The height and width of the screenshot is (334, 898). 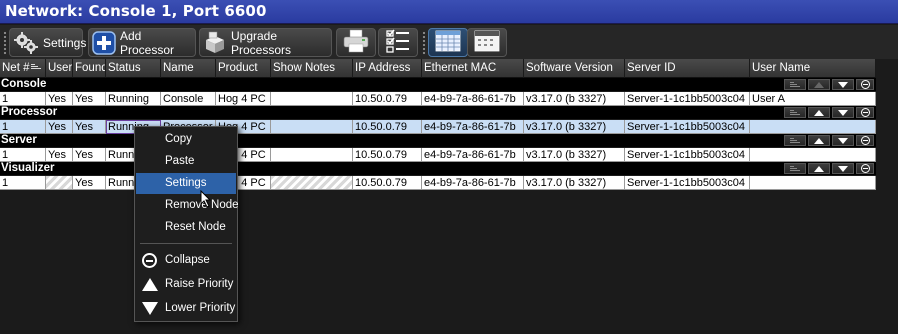 What do you see at coordinates (59, 68) in the screenshot?
I see `col-header-user: User` at bounding box center [59, 68].